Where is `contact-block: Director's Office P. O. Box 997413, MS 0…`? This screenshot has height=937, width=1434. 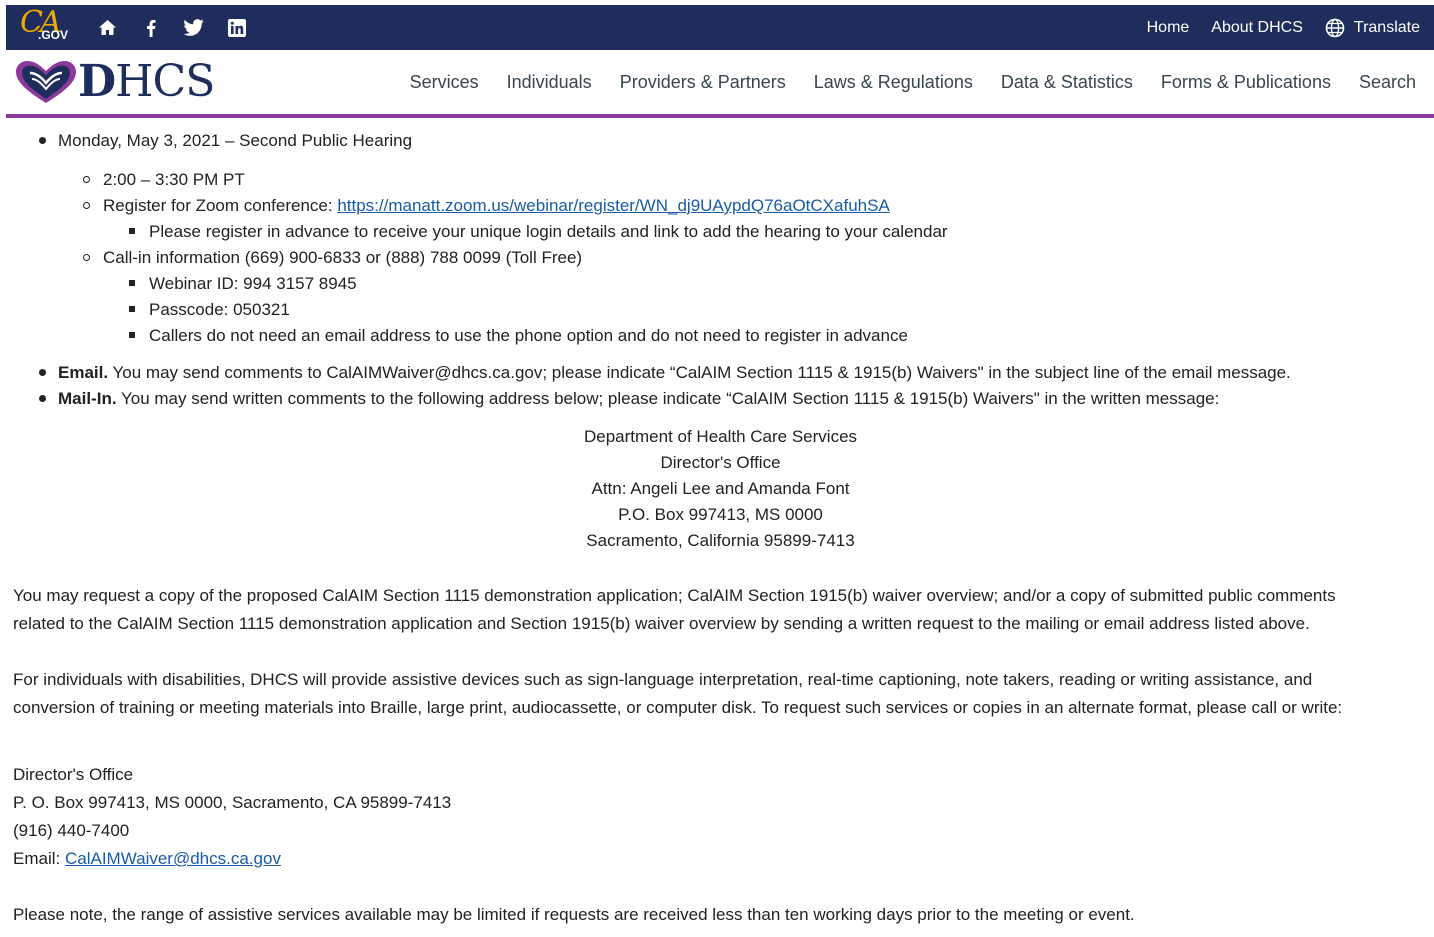 contact-block: Director's Office P. O. Box 997413, MS 0… is located at coordinates (720, 817).